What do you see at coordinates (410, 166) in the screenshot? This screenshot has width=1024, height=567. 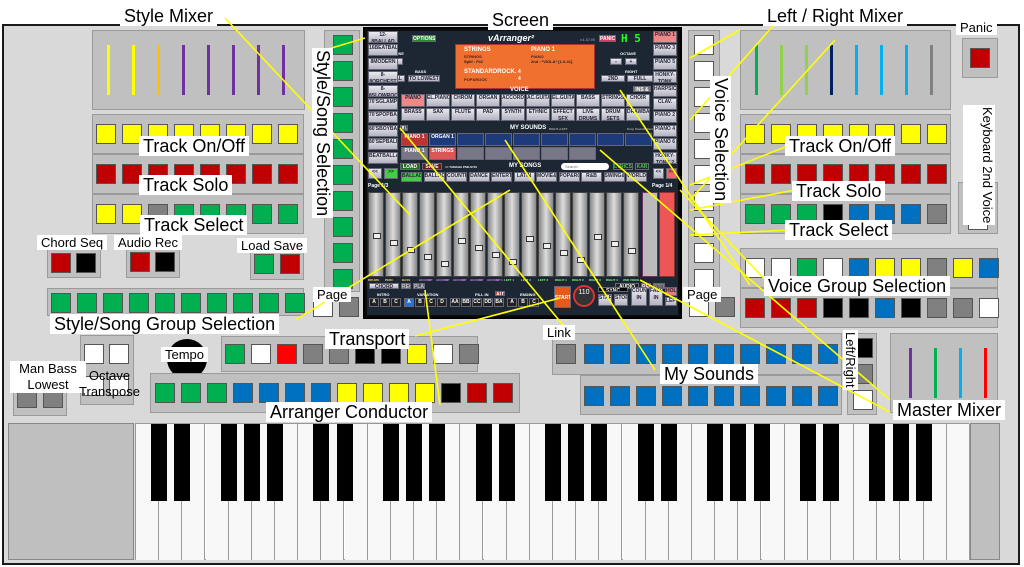 I see `load-screen-button: LOAD` at bounding box center [410, 166].